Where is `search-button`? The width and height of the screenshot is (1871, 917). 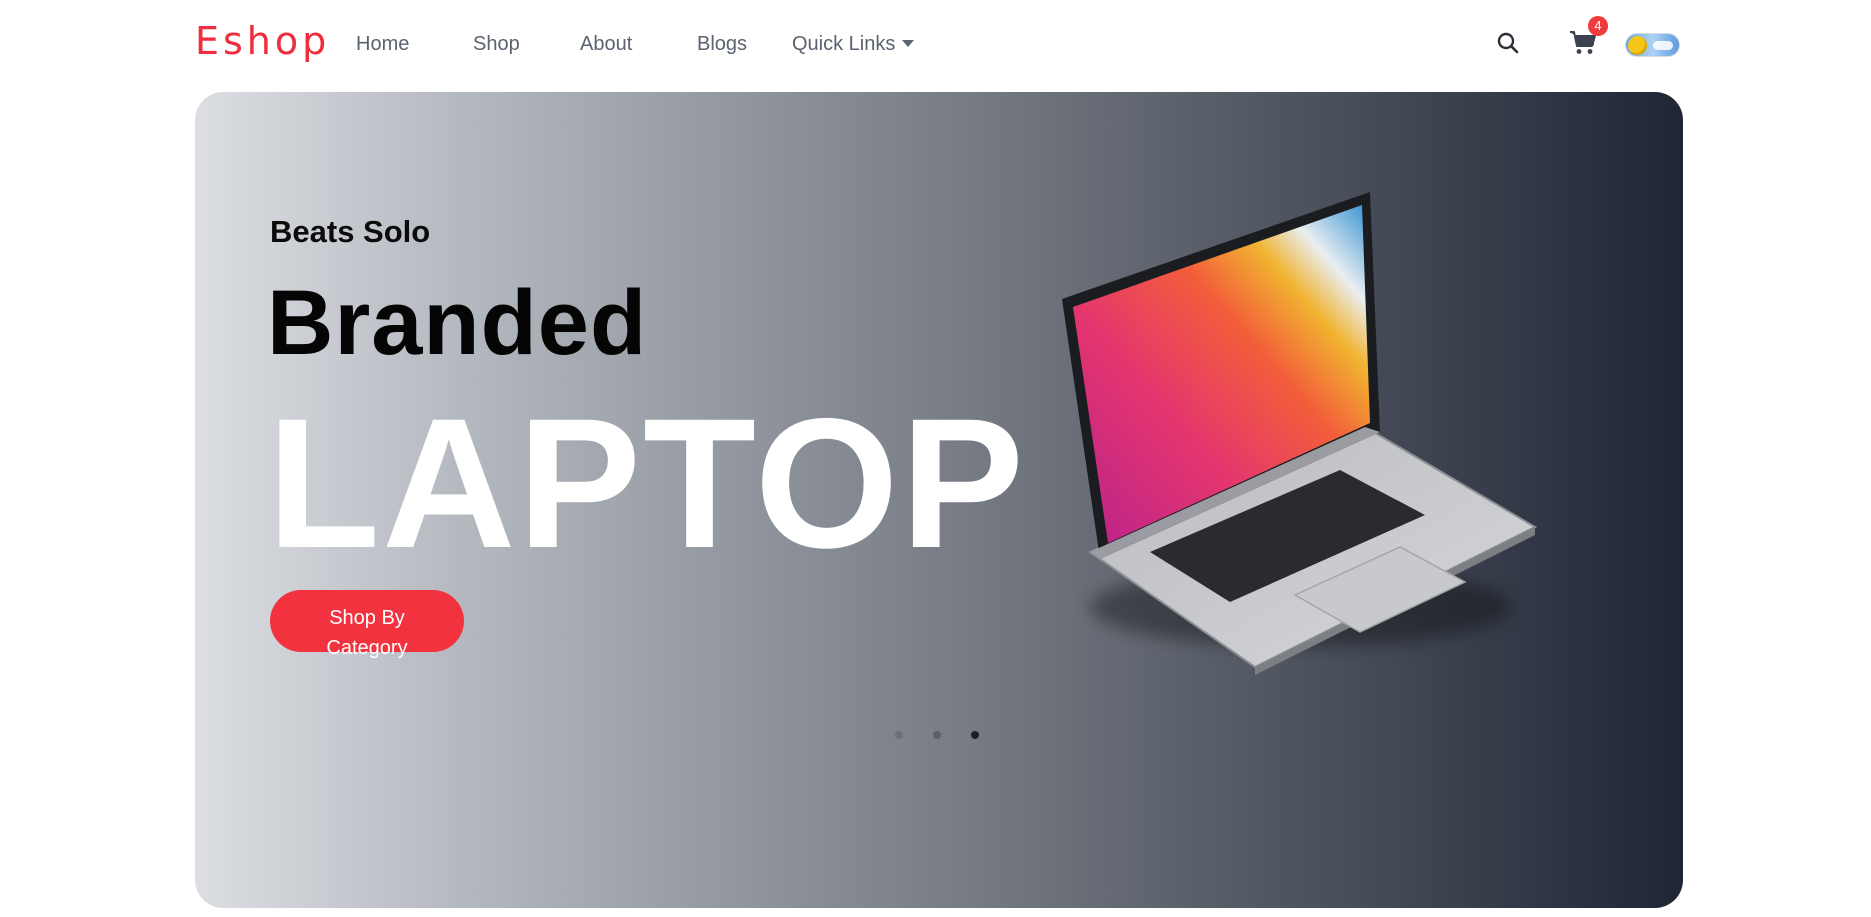 search-button is located at coordinates (1508, 43).